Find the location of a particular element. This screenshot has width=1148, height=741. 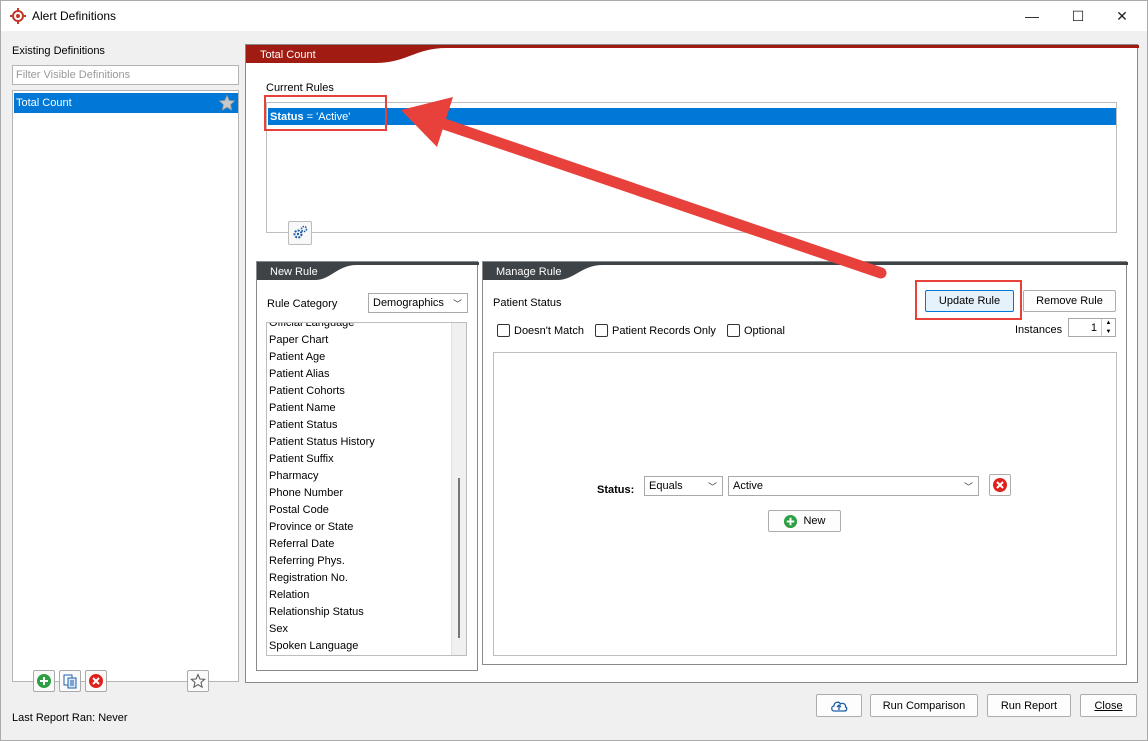

cloud-upload-icon is located at coordinates (839, 706).